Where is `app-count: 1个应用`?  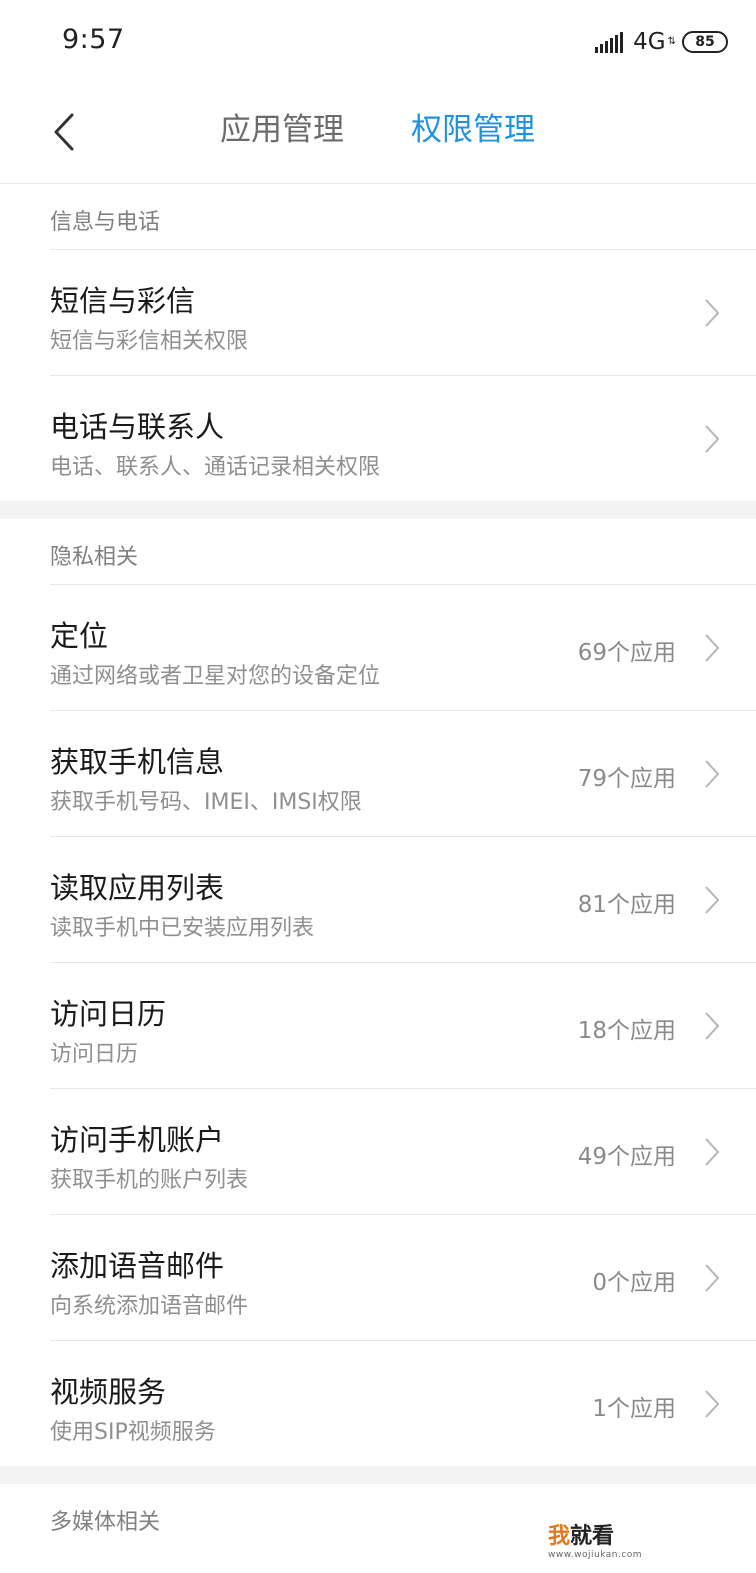 app-count: 1个应用 is located at coordinates (634, 1409).